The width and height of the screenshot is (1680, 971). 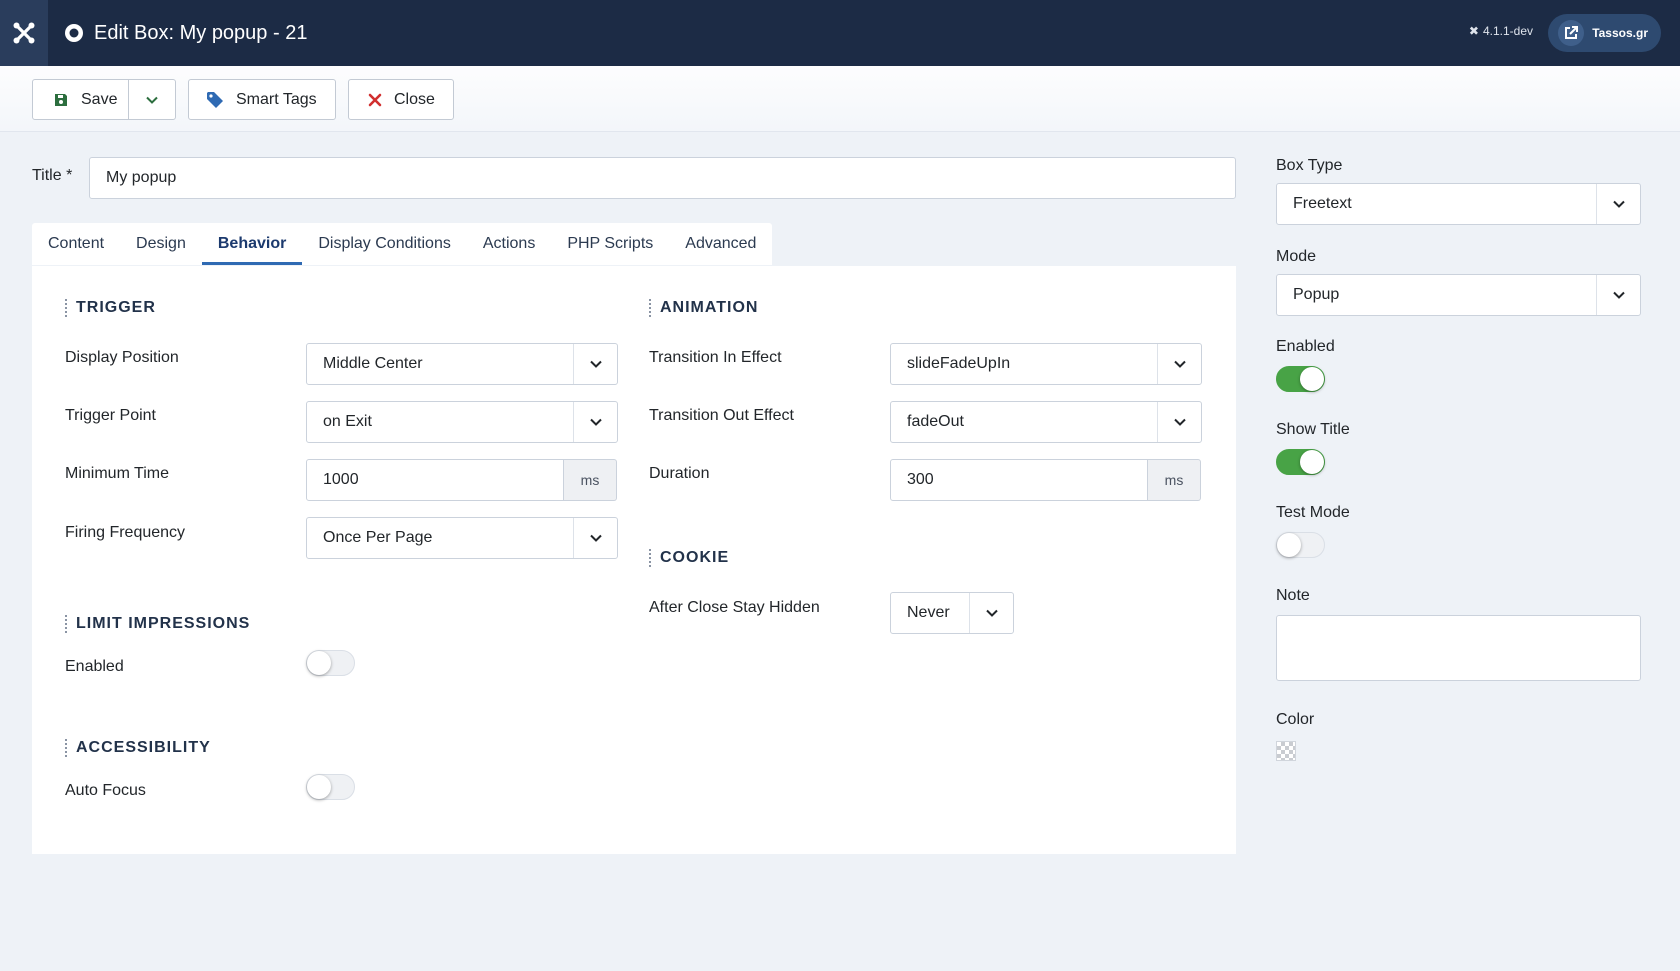 What do you see at coordinates (928, 612) in the screenshot?
I see `after-close-value: Never` at bounding box center [928, 612].